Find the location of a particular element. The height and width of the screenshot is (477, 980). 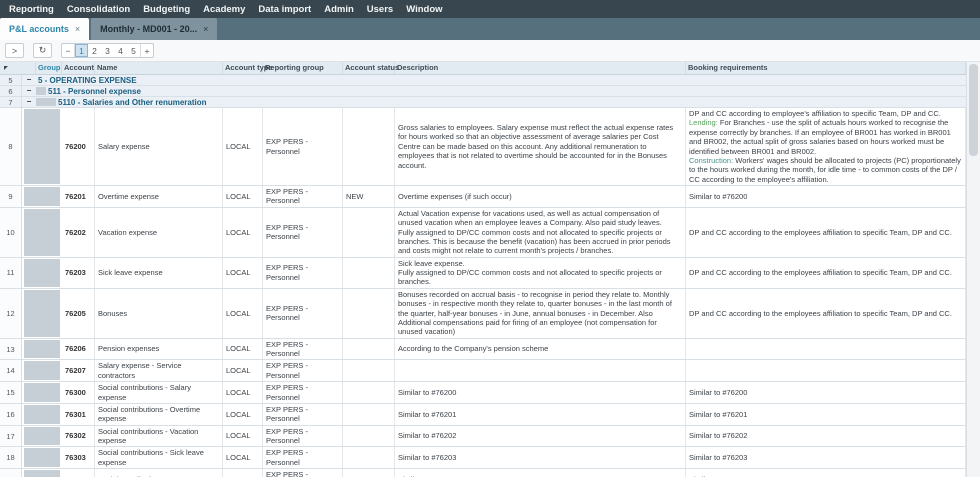

cell-account: 76202 is located at coordinates (78, 232).